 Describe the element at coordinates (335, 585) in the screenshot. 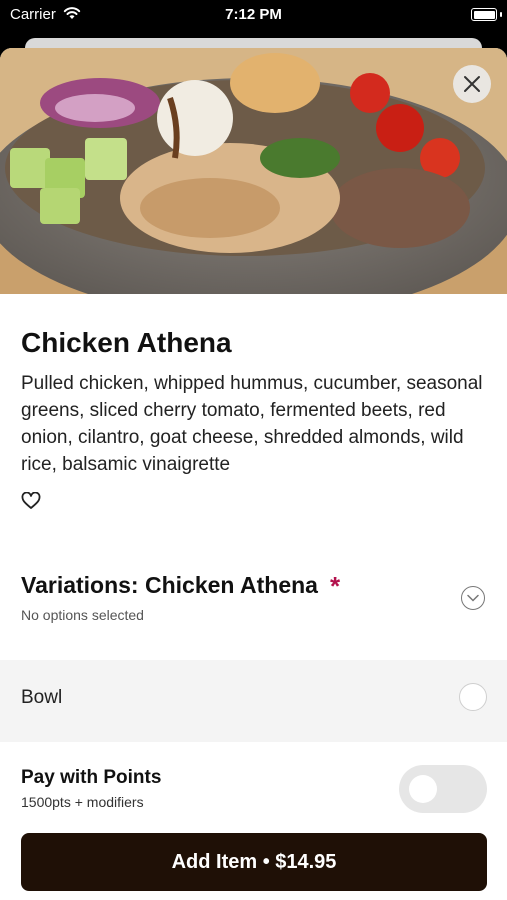

I see `required-marker: *` at that location.